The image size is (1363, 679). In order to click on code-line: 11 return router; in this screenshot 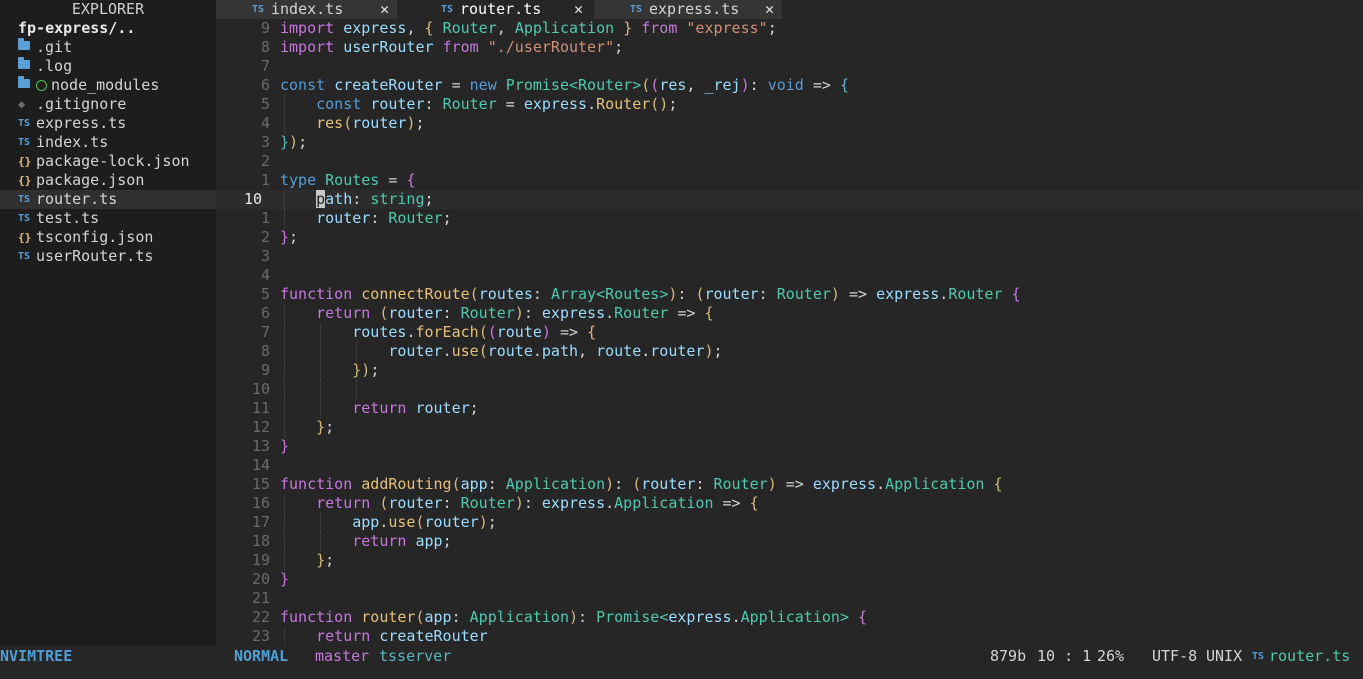, I will do `click(789, 408)`.